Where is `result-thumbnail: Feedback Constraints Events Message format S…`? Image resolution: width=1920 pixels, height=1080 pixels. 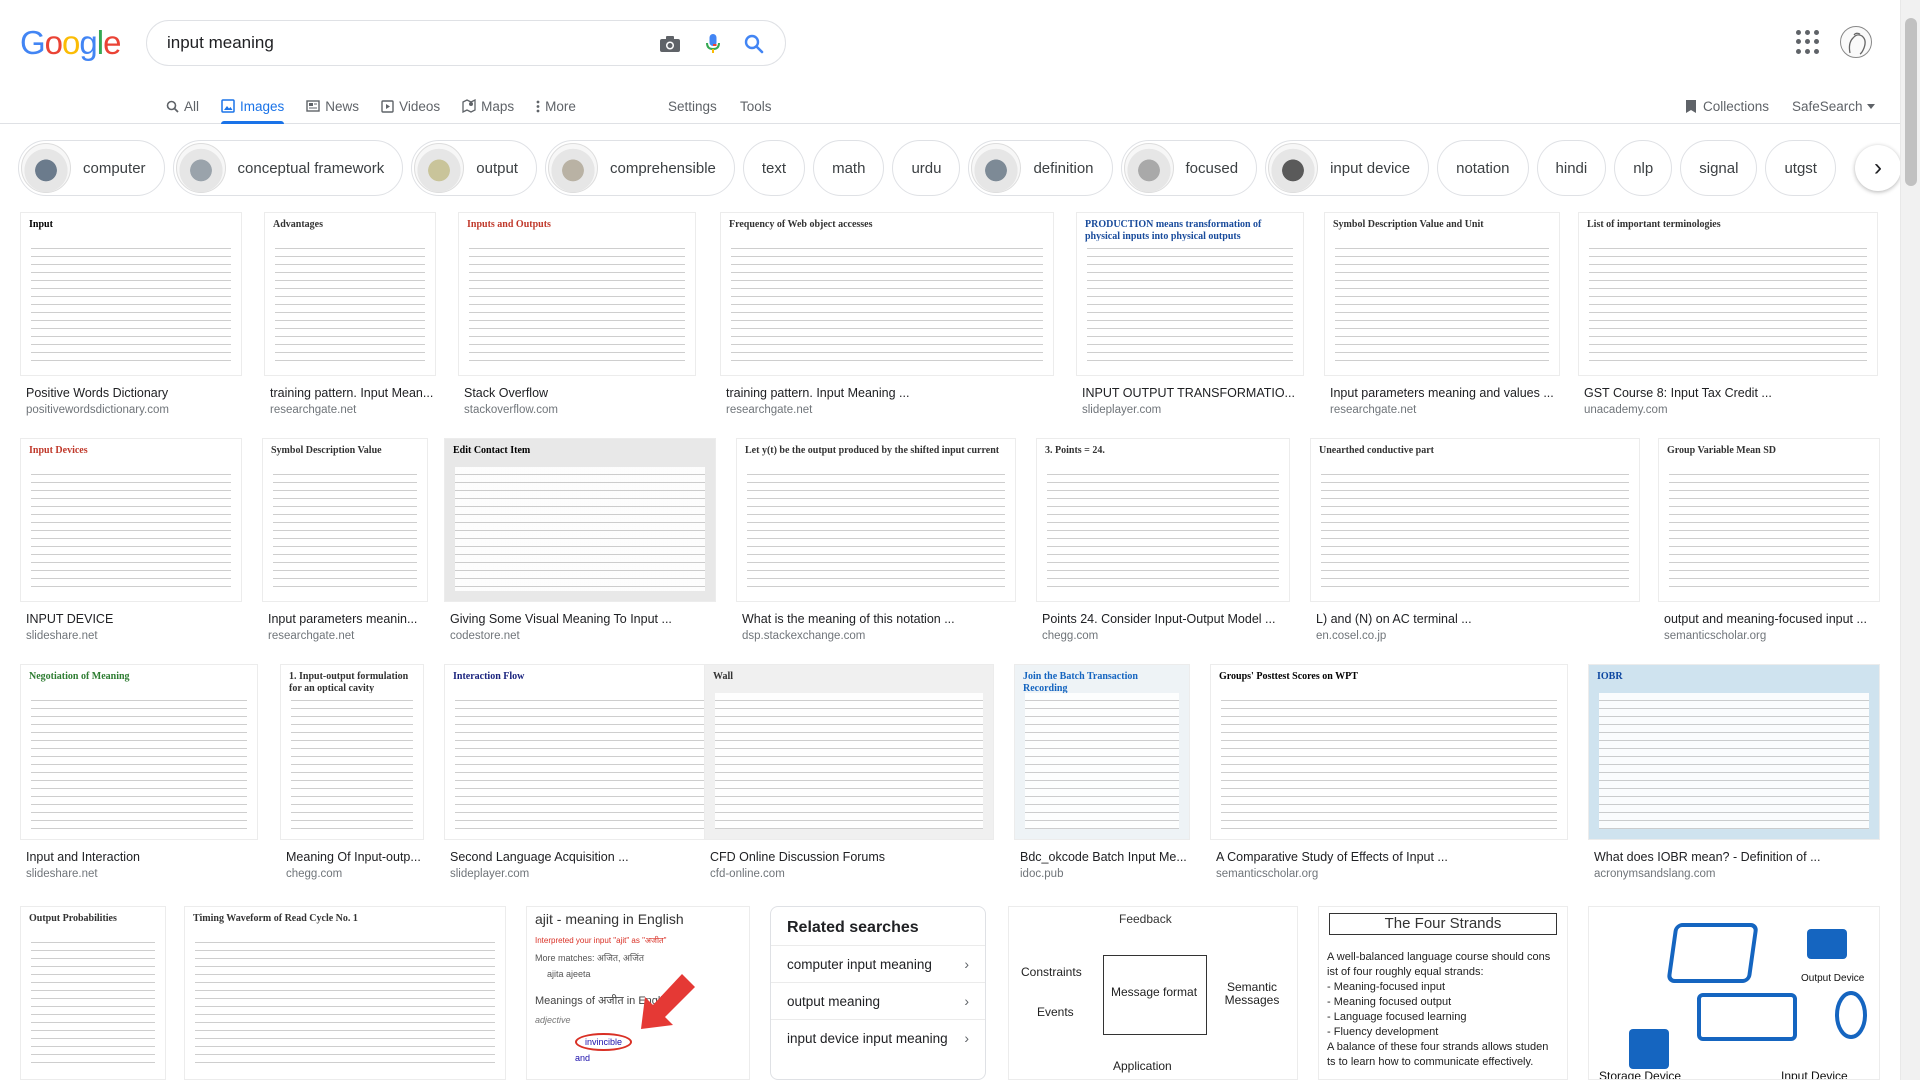
result-thumbnail: Feedback Constraints Events Message format S… is located at coordinates (1153, 993).